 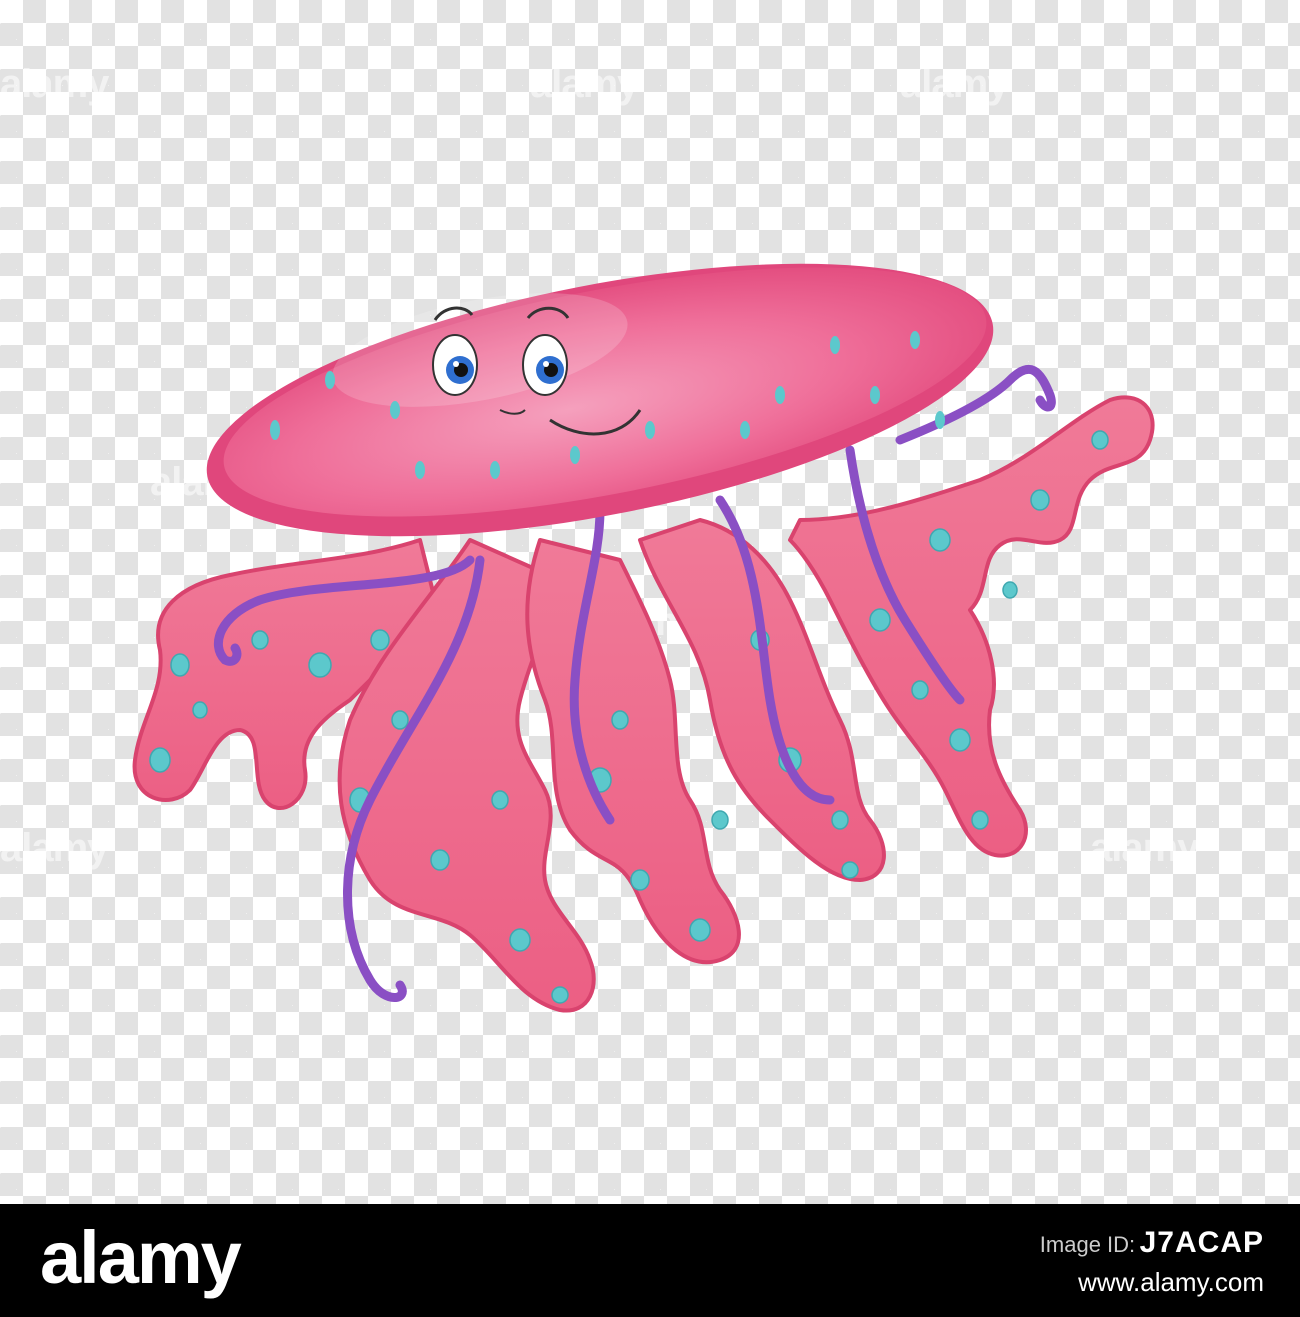 What do you see at coordinates (1171, 1282) in the screenshot?
I see `footer-site: www.alamy.com` at bounding box center [1171, 1282].